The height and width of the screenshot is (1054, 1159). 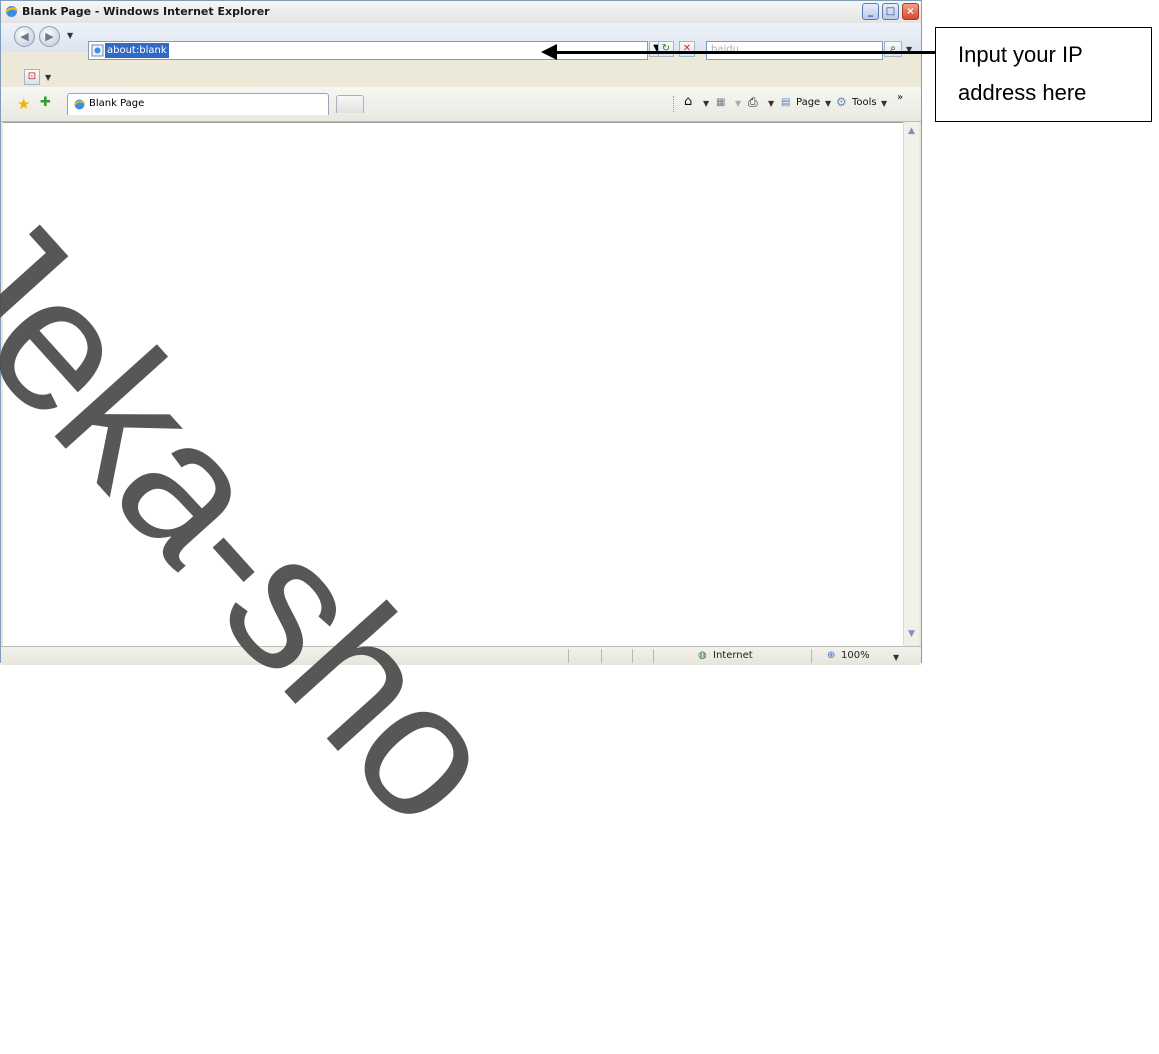 What do you see at coordinates (864, 102) in the screenshot?
I see `tools-menu: Tools` at bounding box center [864, 102].